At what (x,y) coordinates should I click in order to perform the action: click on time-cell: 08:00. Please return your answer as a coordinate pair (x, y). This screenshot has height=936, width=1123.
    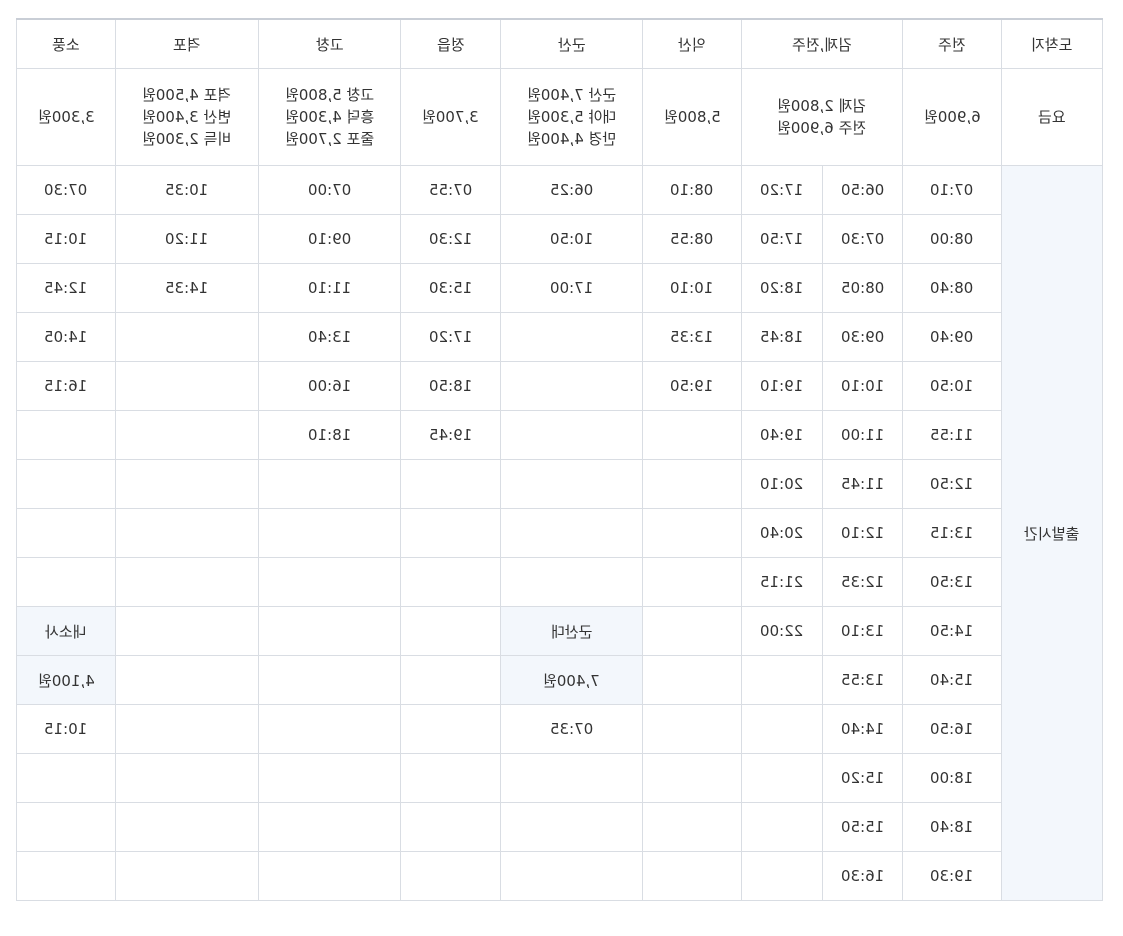
    Looking at the image, I should click on (952, 239).